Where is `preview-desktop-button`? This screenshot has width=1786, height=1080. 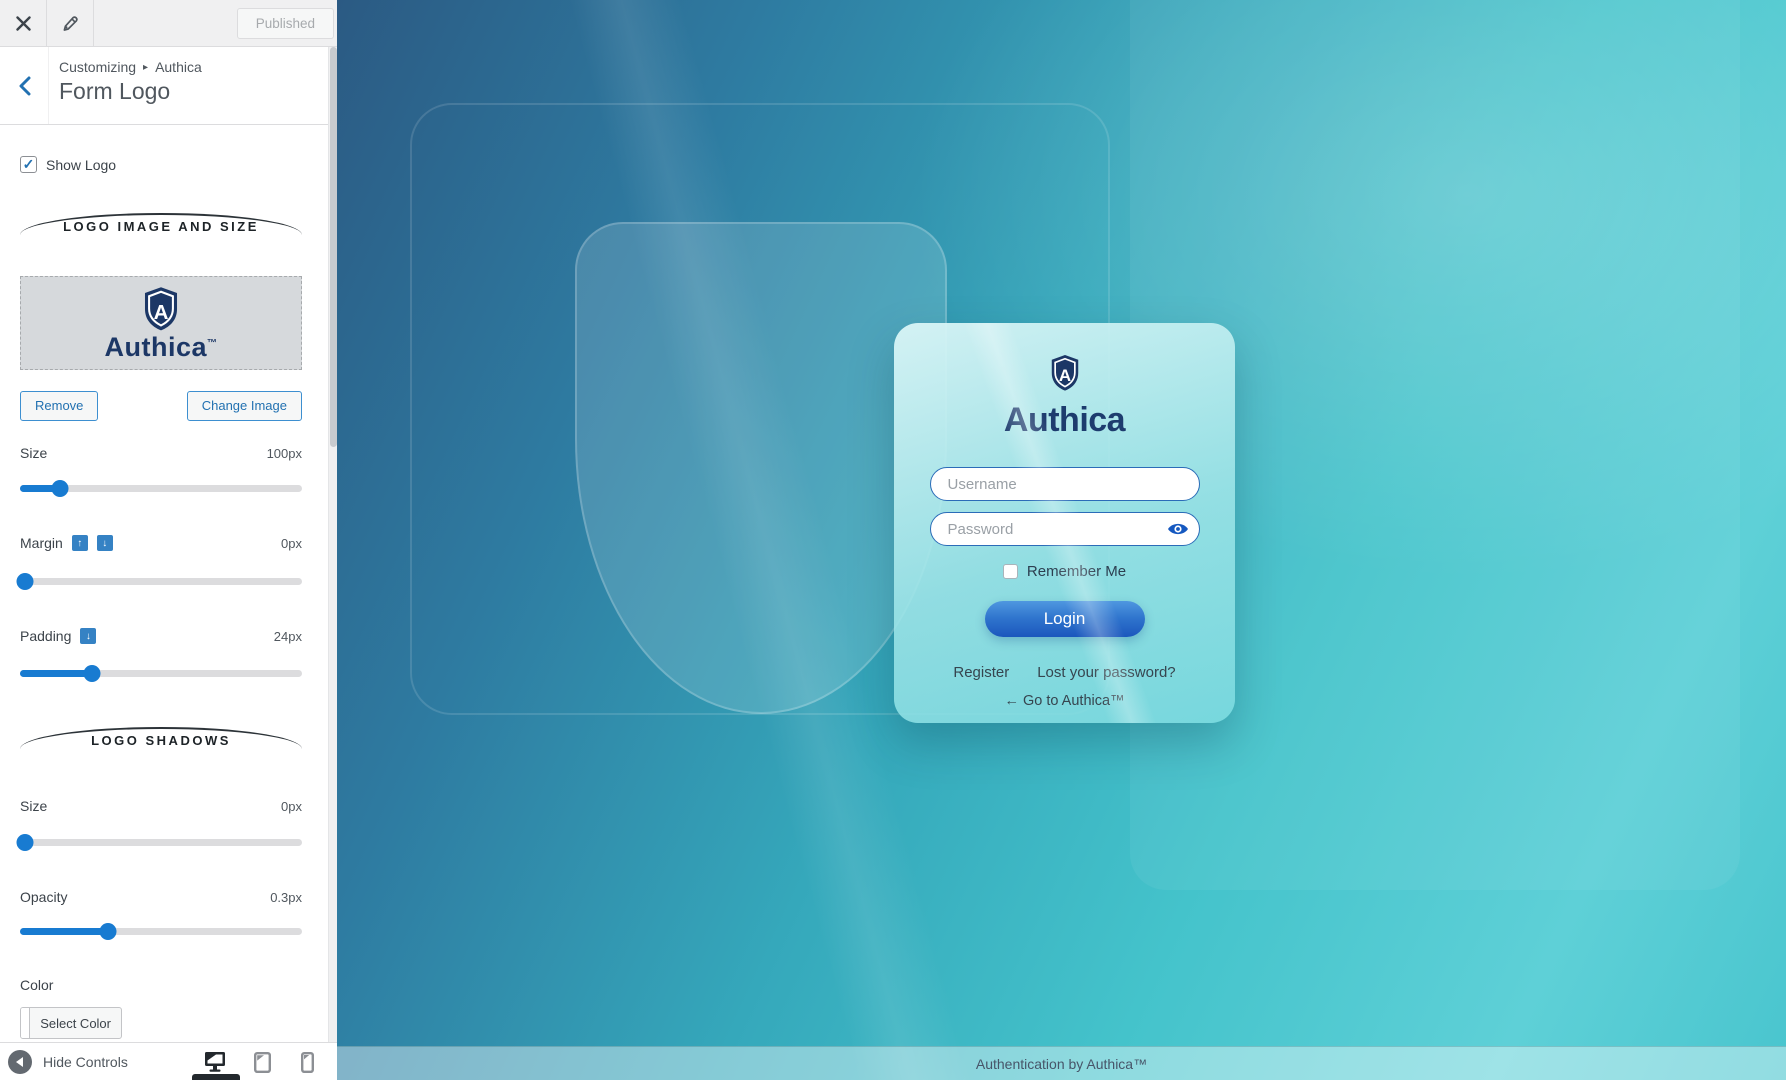 preview-desktop-button is located at coordinates (215, 1062).